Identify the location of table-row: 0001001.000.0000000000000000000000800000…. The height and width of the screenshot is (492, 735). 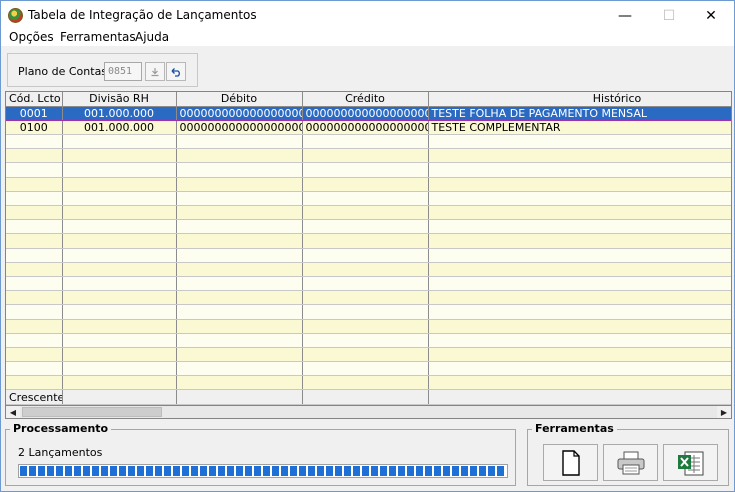
(368, 113).